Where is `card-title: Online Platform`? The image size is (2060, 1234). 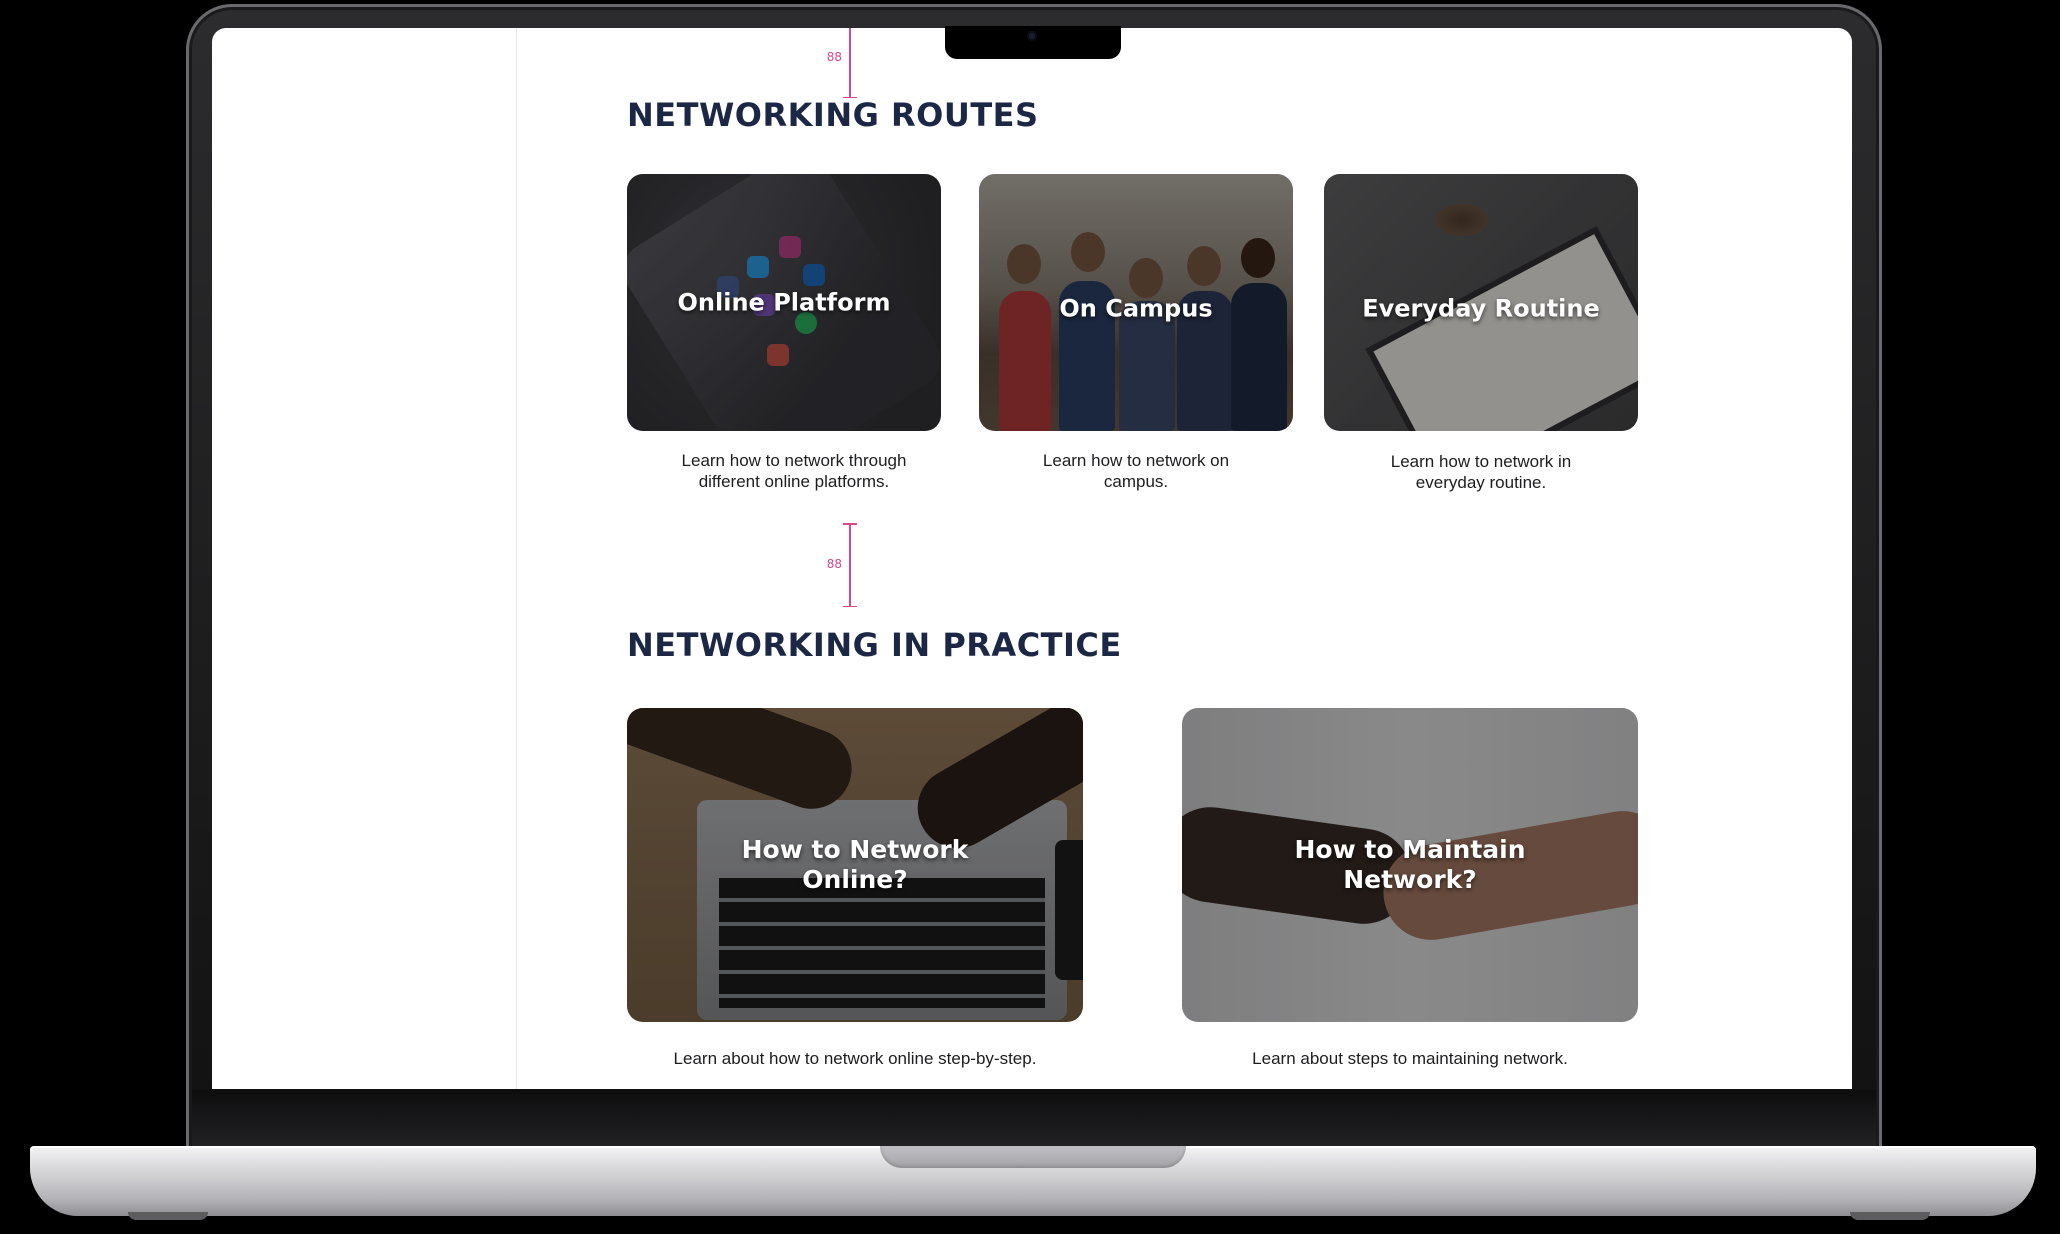 card-title: Online Platform is located at coordinates (784, 302).